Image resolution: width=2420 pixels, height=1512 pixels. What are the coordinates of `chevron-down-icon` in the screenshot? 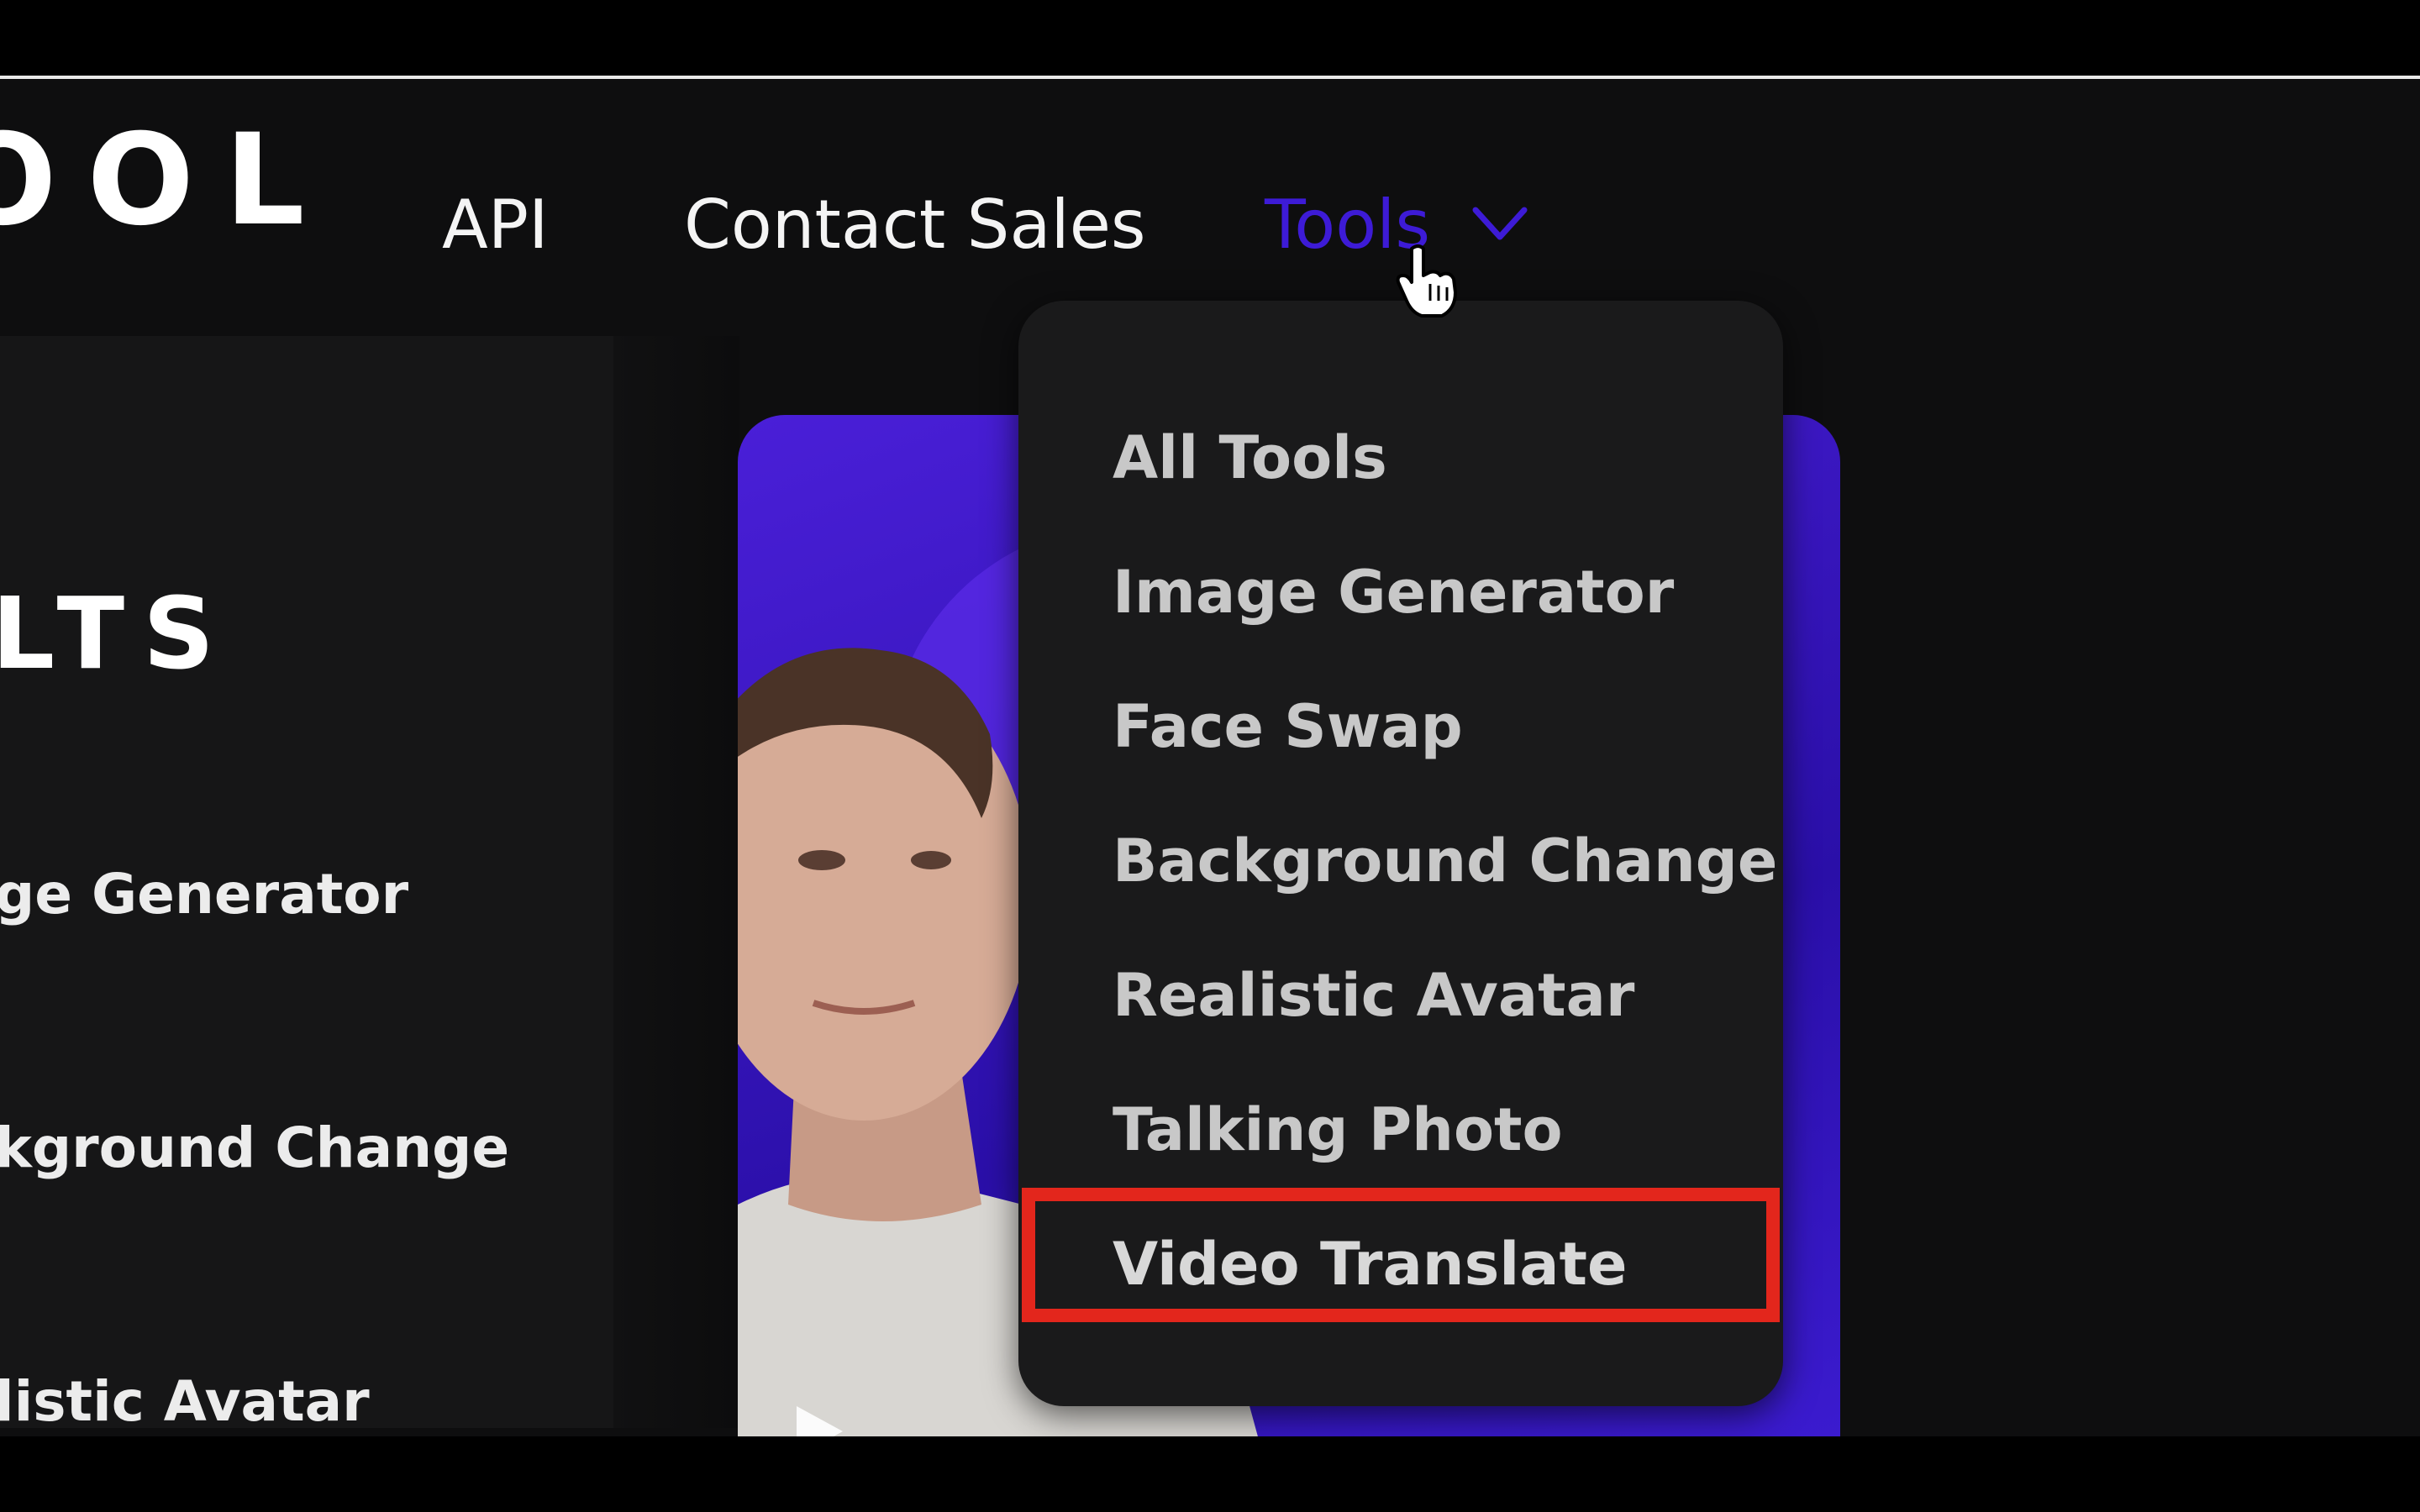 It's located at (1499, 224).